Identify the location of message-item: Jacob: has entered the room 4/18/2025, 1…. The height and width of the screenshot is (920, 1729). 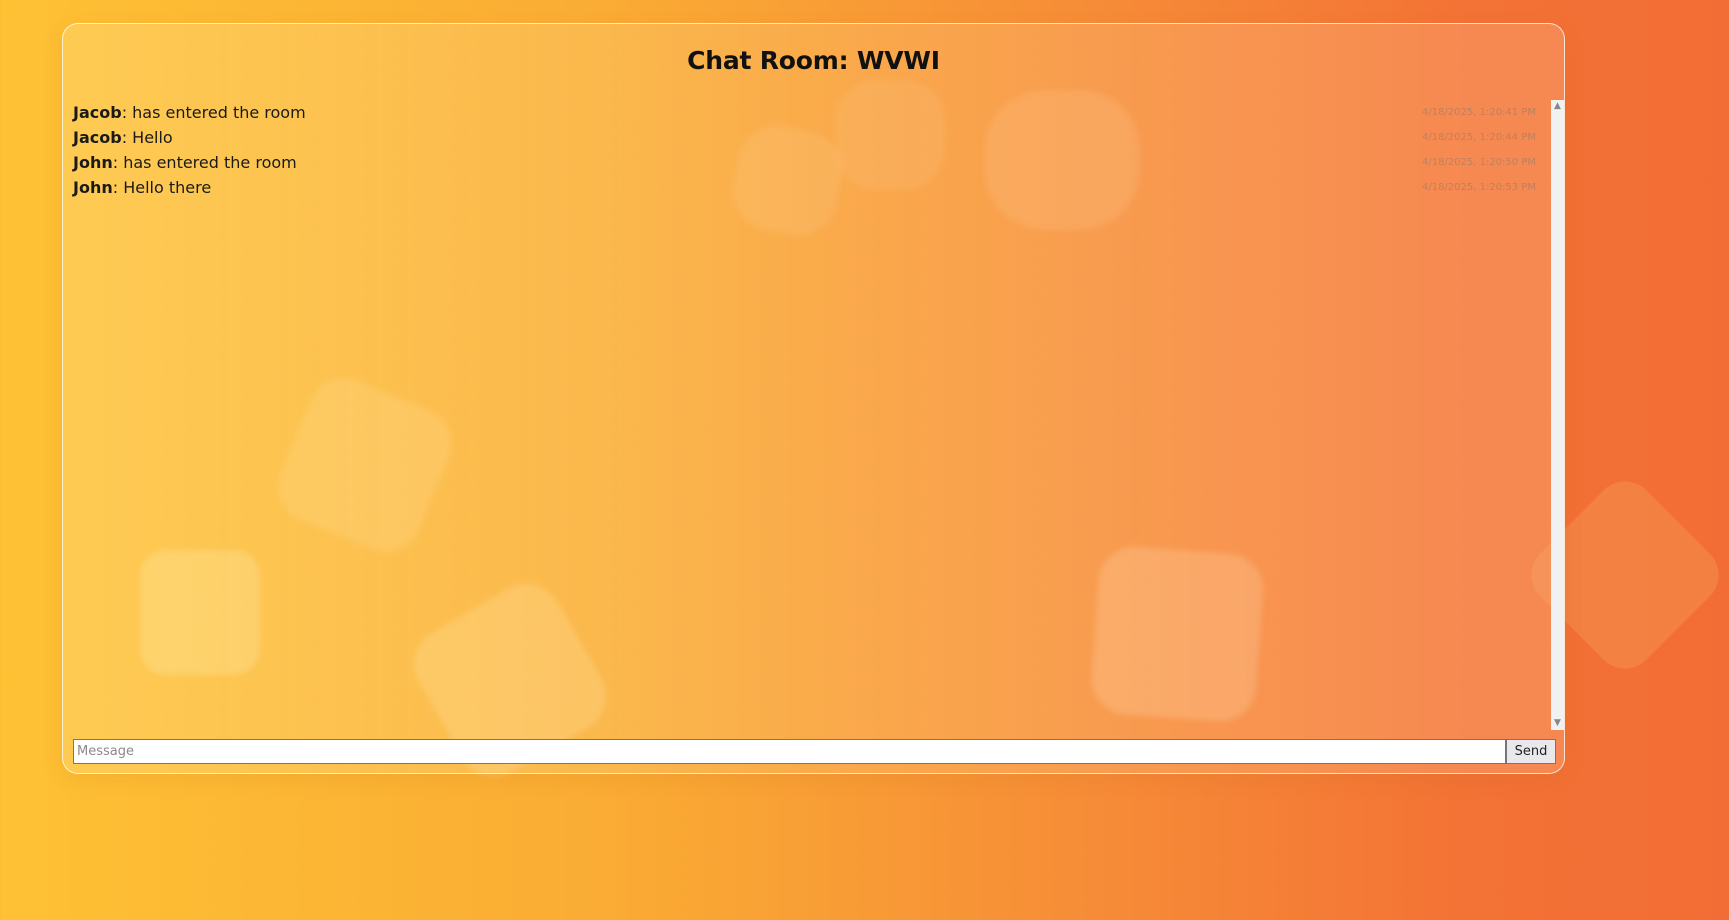
(810, 112).